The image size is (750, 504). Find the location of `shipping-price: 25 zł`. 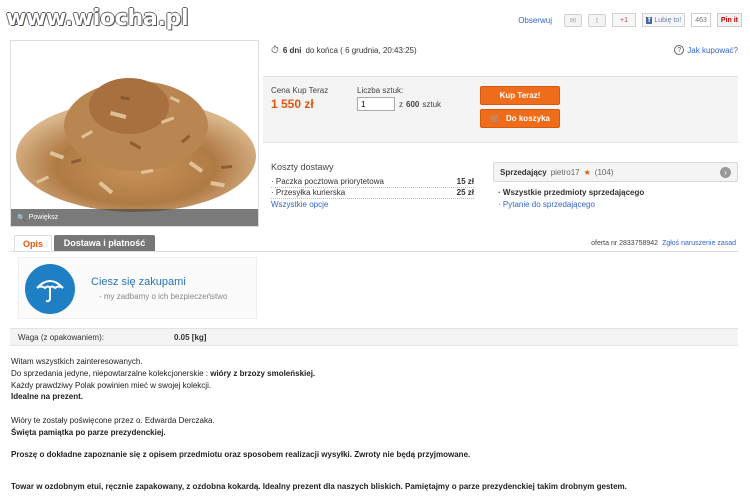

shipping-price: 25 zł is located at coordinates (465, 192).